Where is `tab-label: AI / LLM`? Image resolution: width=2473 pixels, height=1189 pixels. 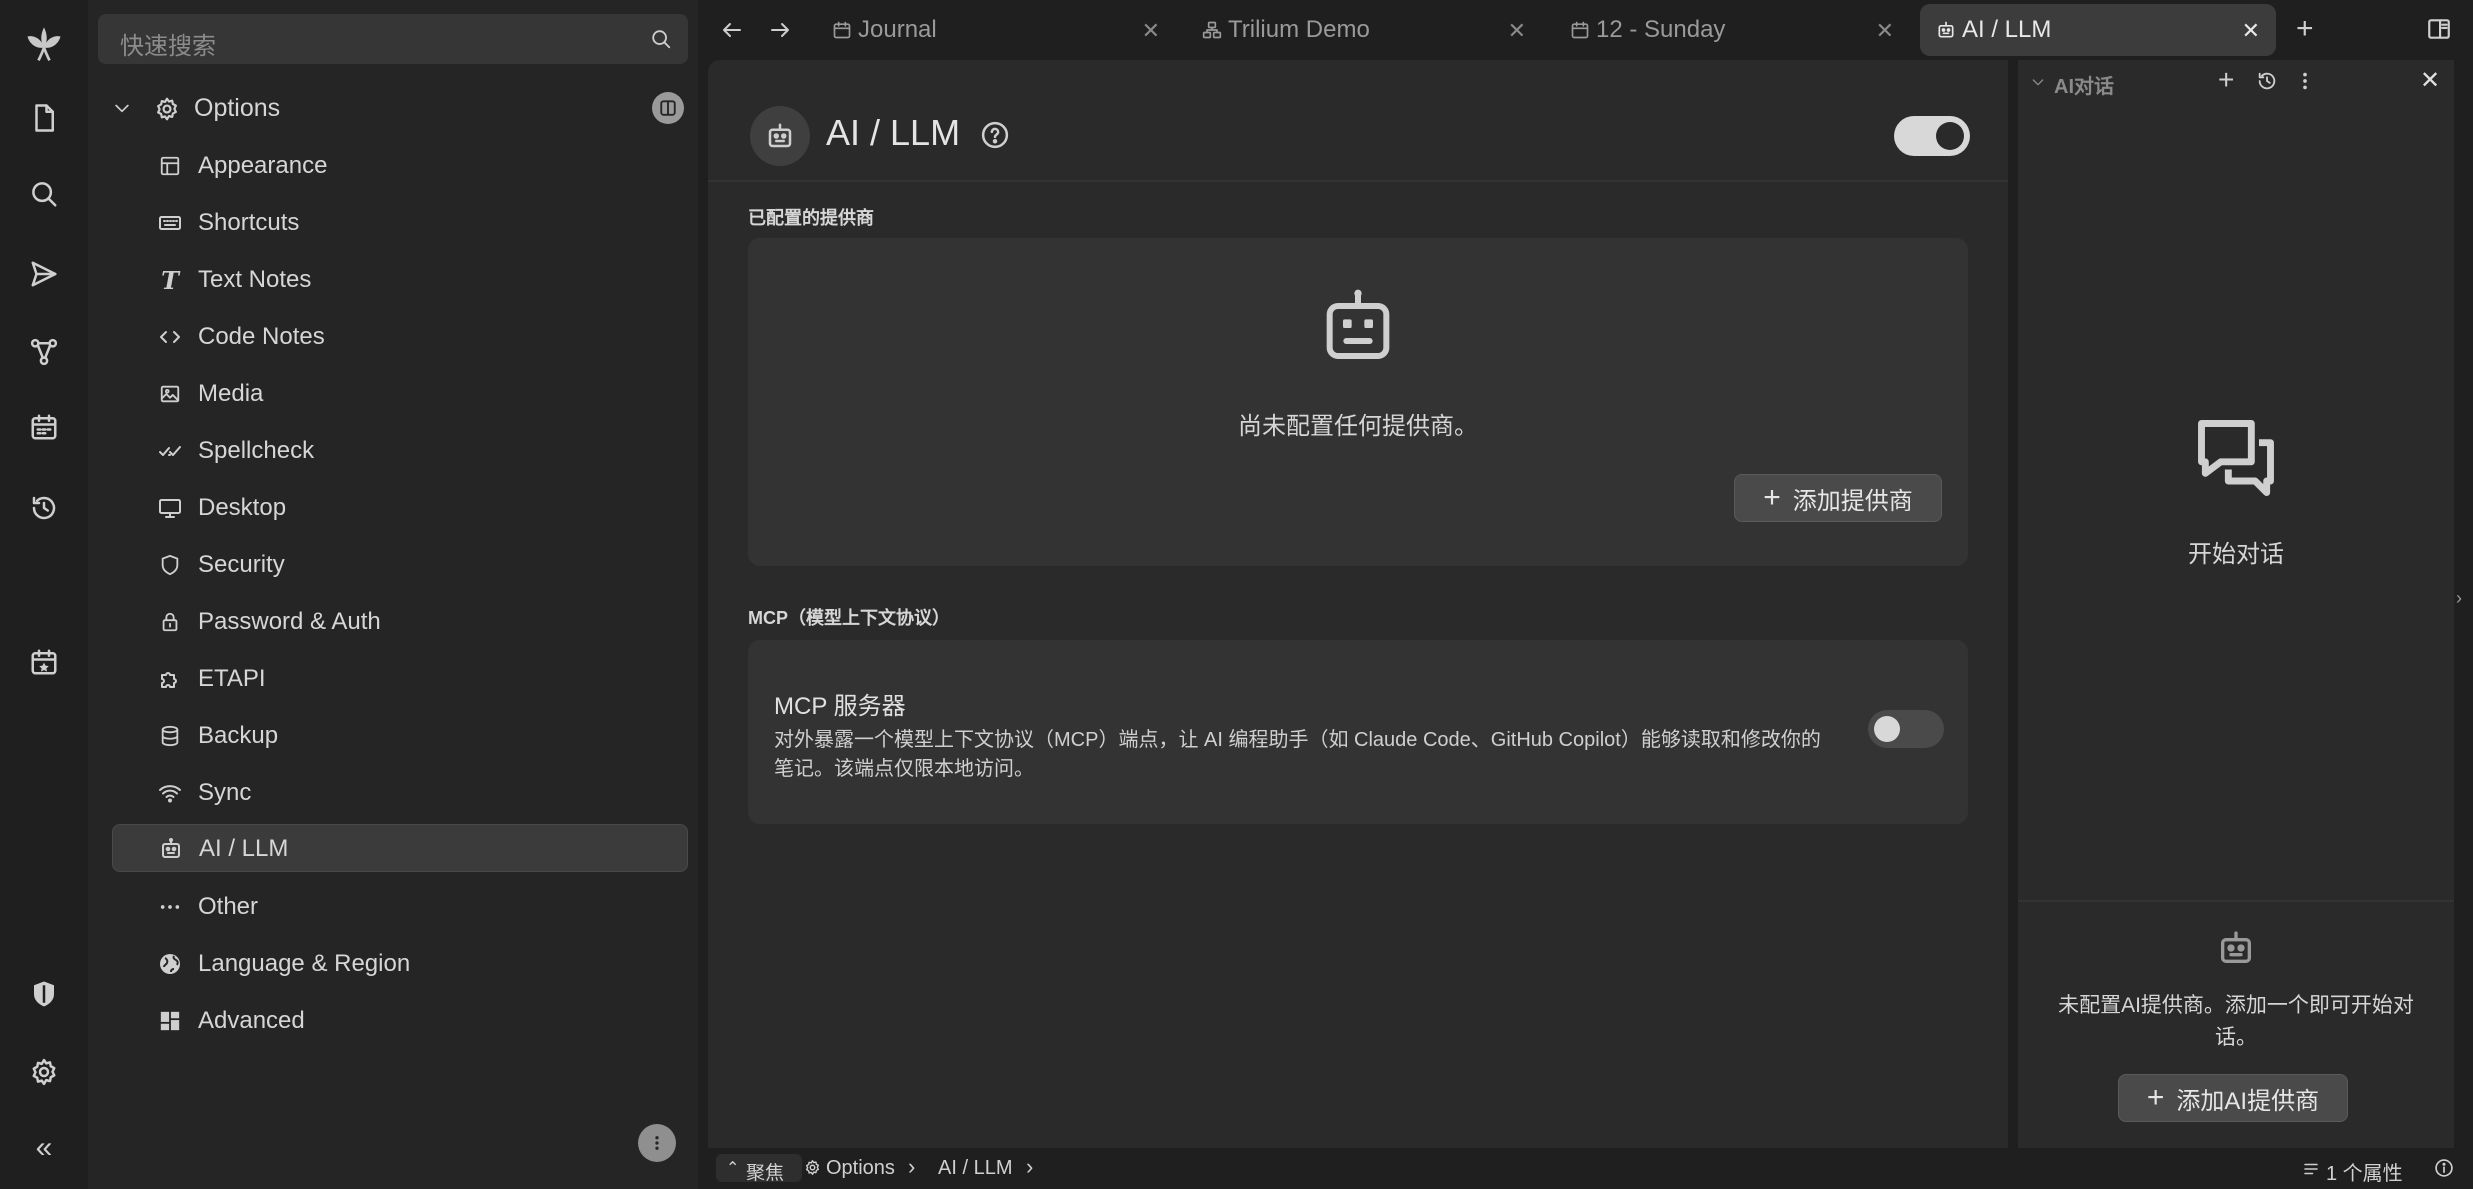 tab-label: AI / LLM is located at coordinates (2007, 29).